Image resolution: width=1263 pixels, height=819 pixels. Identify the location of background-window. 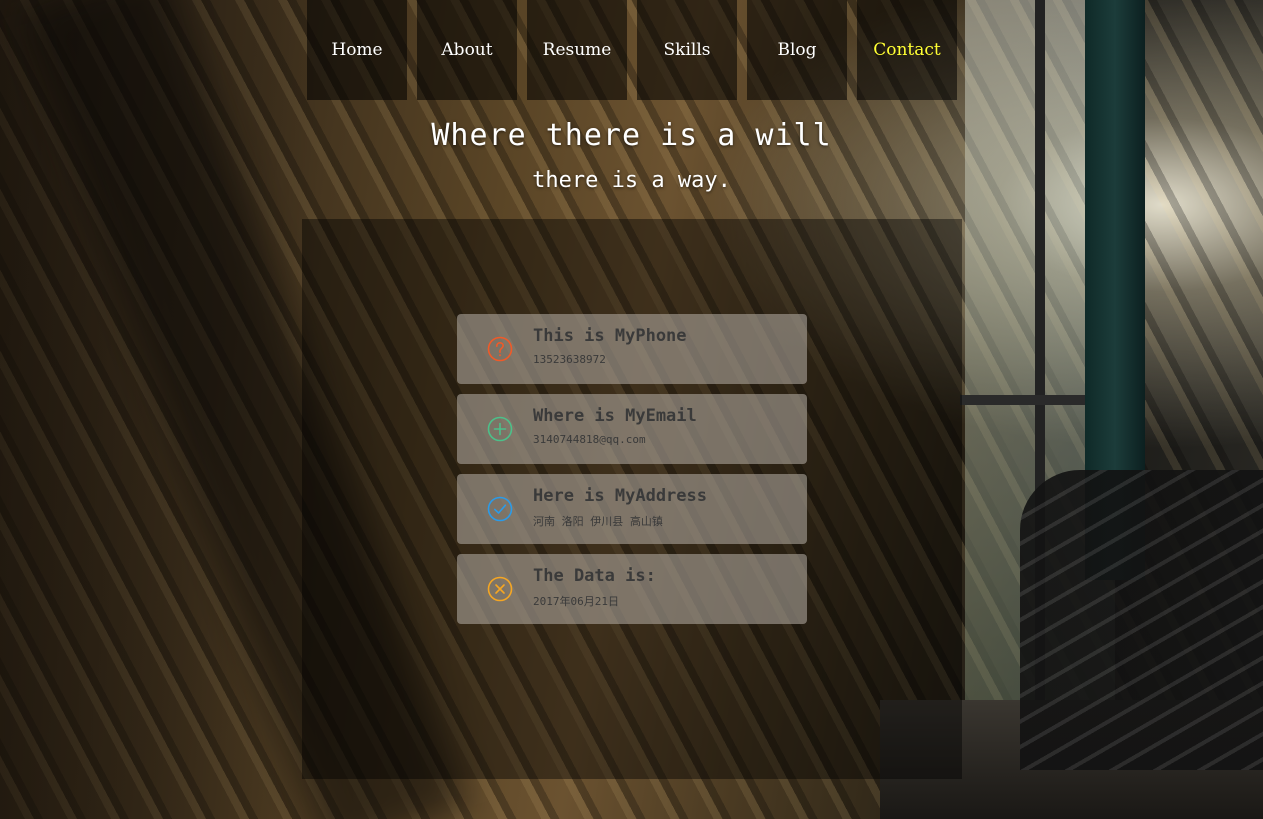
(1040, 350).